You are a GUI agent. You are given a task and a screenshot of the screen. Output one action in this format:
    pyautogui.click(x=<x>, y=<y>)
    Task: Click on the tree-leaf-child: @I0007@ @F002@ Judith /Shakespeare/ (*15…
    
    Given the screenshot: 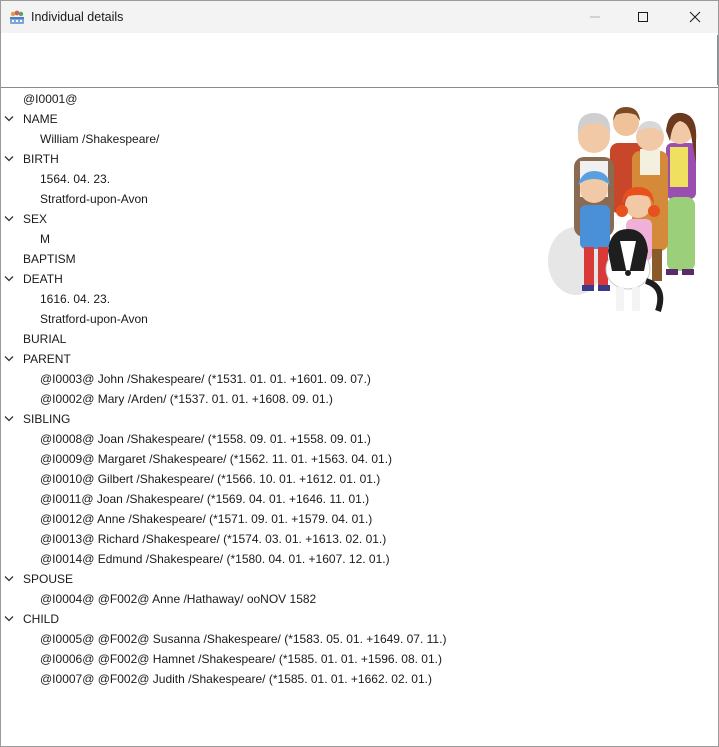 What is the action you would take?
    pyautogui.click(x=236, y=679)
    